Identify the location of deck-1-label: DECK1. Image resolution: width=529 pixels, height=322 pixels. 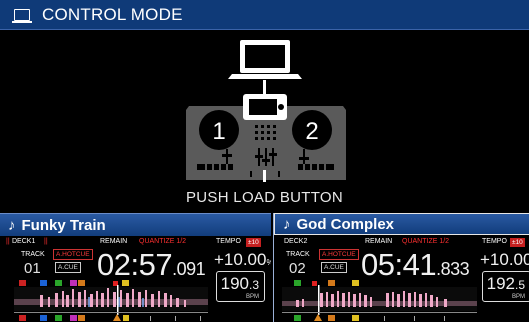
(24, 241).